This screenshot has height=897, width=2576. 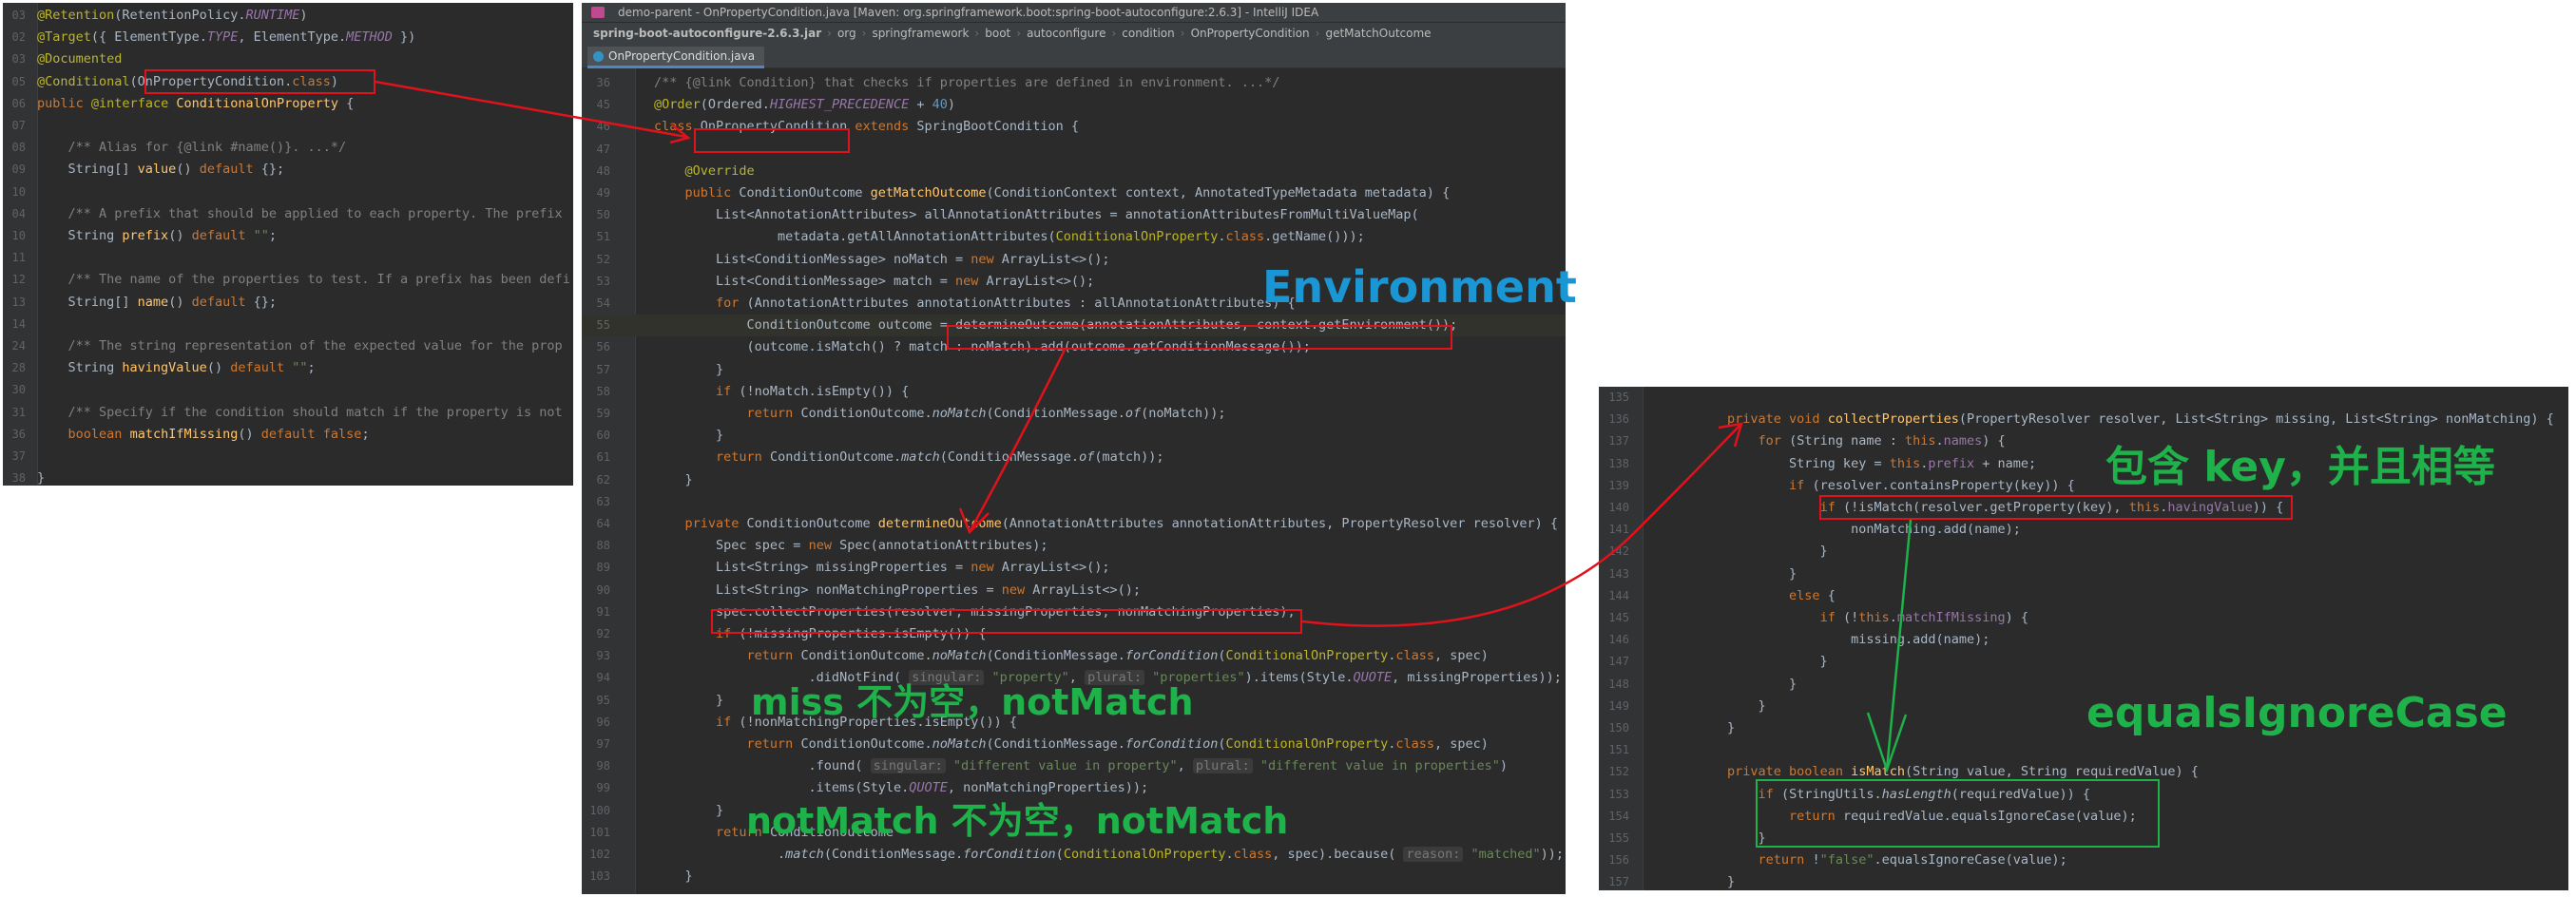 What do you see at coordinates (1018, 821) in the screenshot?
I see `notmatch-not-empty-annotation: notMatch 不为空，notMatch` at bounding box center [1018, 821].